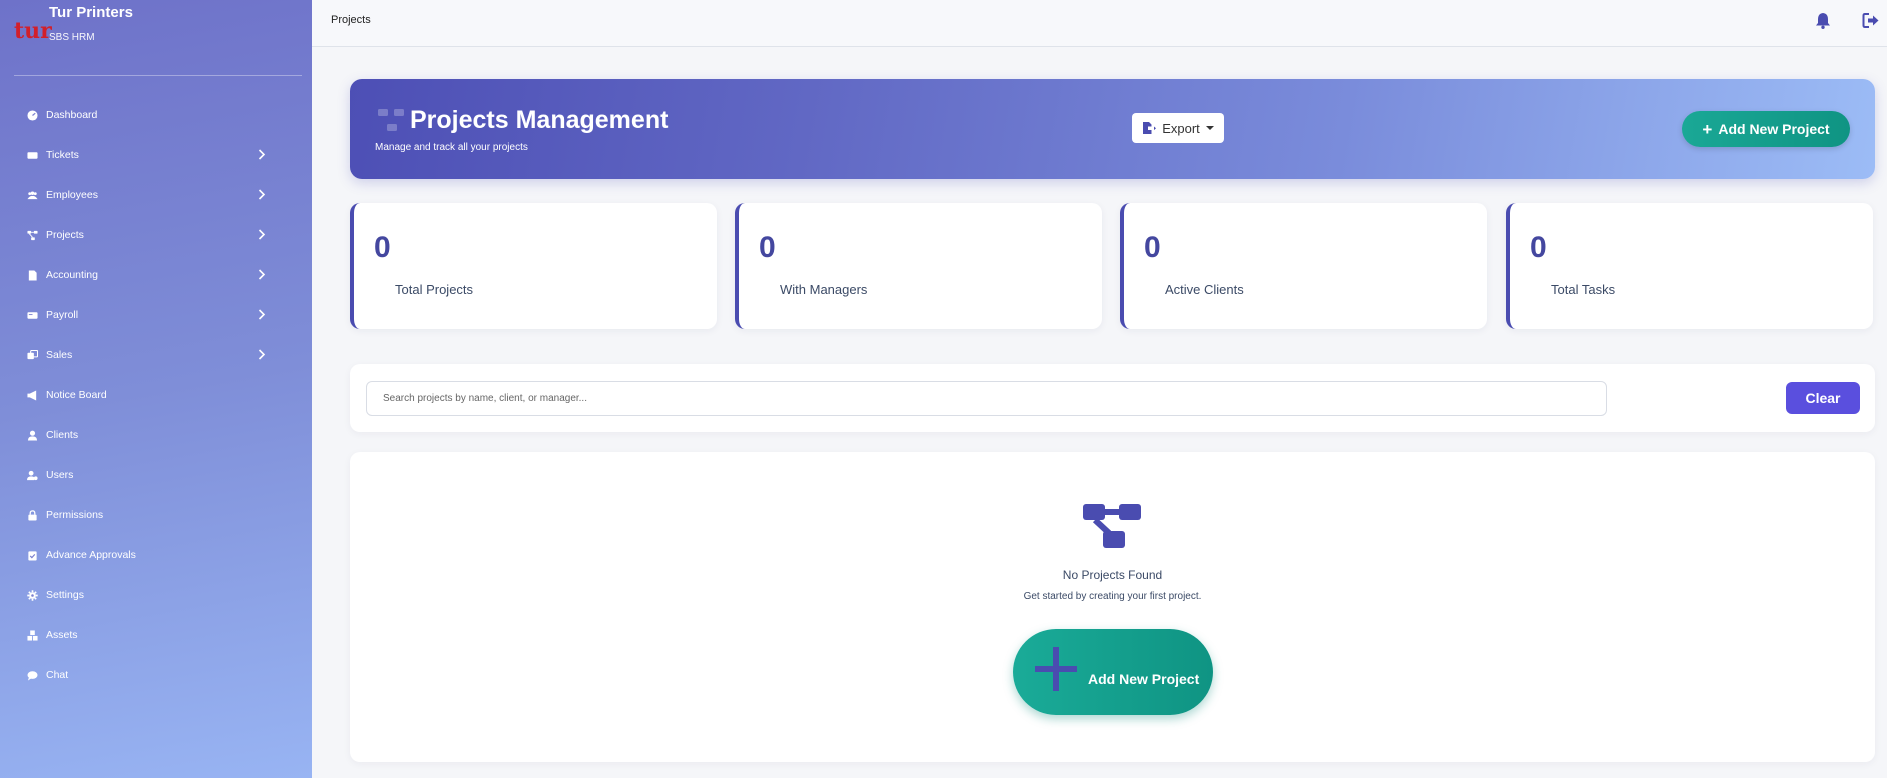 Image resolution: width=1887 pixels, height=778 pixels. I want to click on sidebar-item-projects: Projects, so click(156, 235).